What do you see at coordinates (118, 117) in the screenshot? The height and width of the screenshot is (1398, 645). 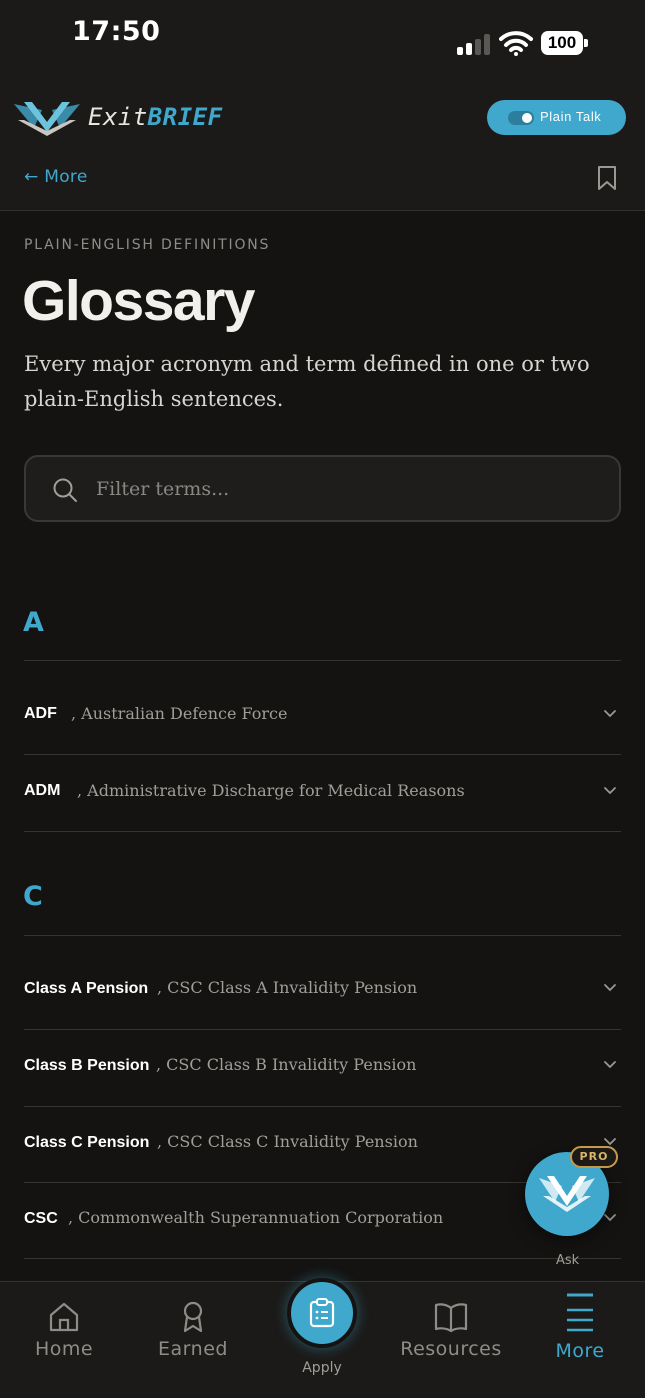 I see `brand-word-exit: Exit` at bounding box center [118, 117].